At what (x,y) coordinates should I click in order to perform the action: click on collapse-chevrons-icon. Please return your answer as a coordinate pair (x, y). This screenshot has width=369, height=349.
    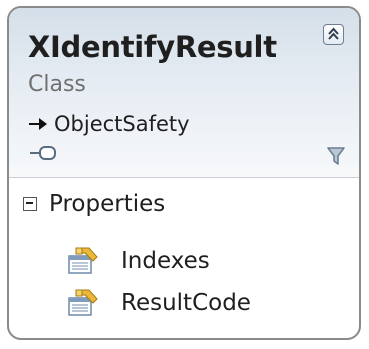
    Looking at the image, I should click on (333, 34).